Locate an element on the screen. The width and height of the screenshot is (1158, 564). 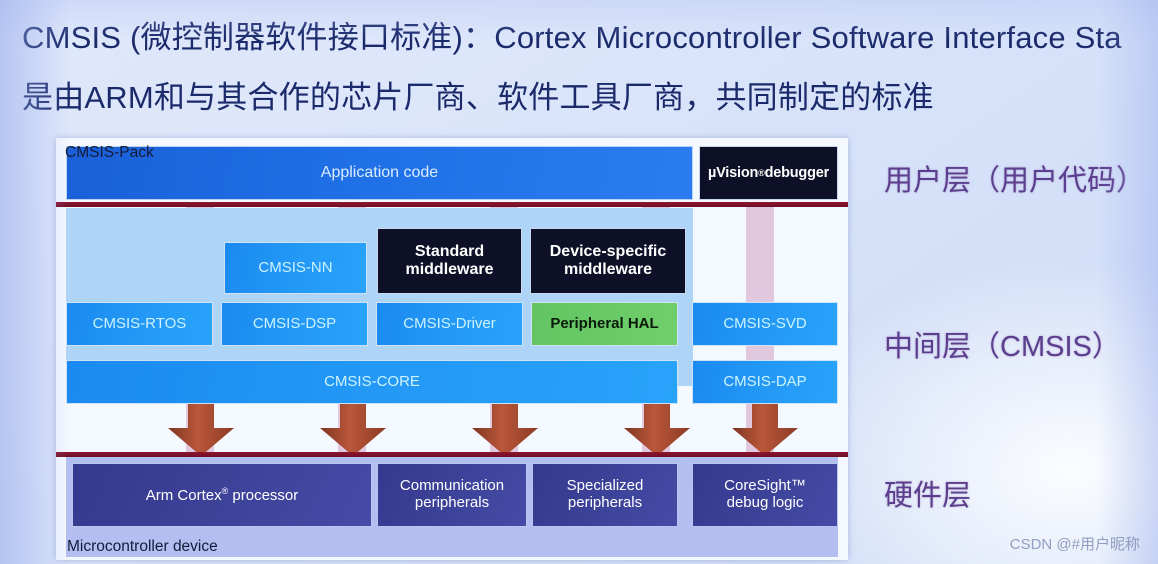
box-coresight-debug-logic: CoreSight™ debug logic is located at coordinates (765, 495).